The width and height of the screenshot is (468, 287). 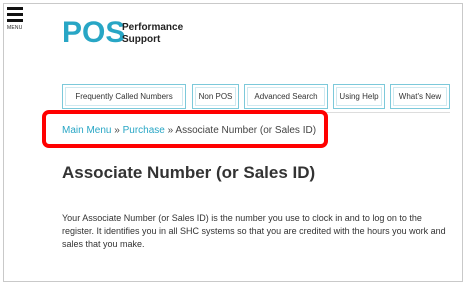 I want to click on nav-frequently-called-numbers: Frequently Called Numbers, so click(x=124, y=96).